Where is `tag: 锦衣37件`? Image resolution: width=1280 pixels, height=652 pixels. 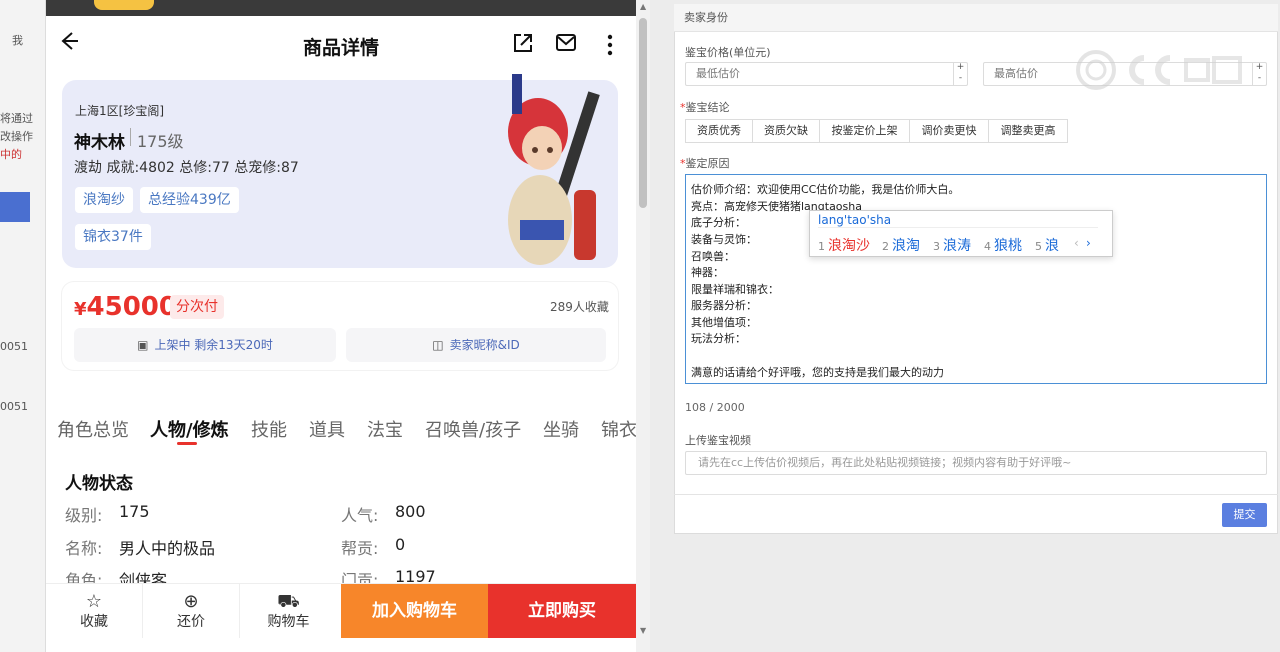 tag: 锦衣37件 is located at coordinates (113, 237).